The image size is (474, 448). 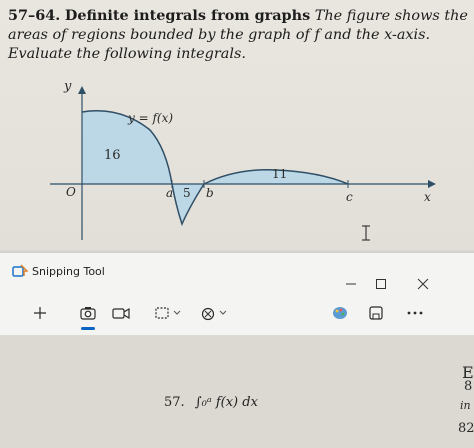 I want to click on maximize-button, so click(x=381, y=284).